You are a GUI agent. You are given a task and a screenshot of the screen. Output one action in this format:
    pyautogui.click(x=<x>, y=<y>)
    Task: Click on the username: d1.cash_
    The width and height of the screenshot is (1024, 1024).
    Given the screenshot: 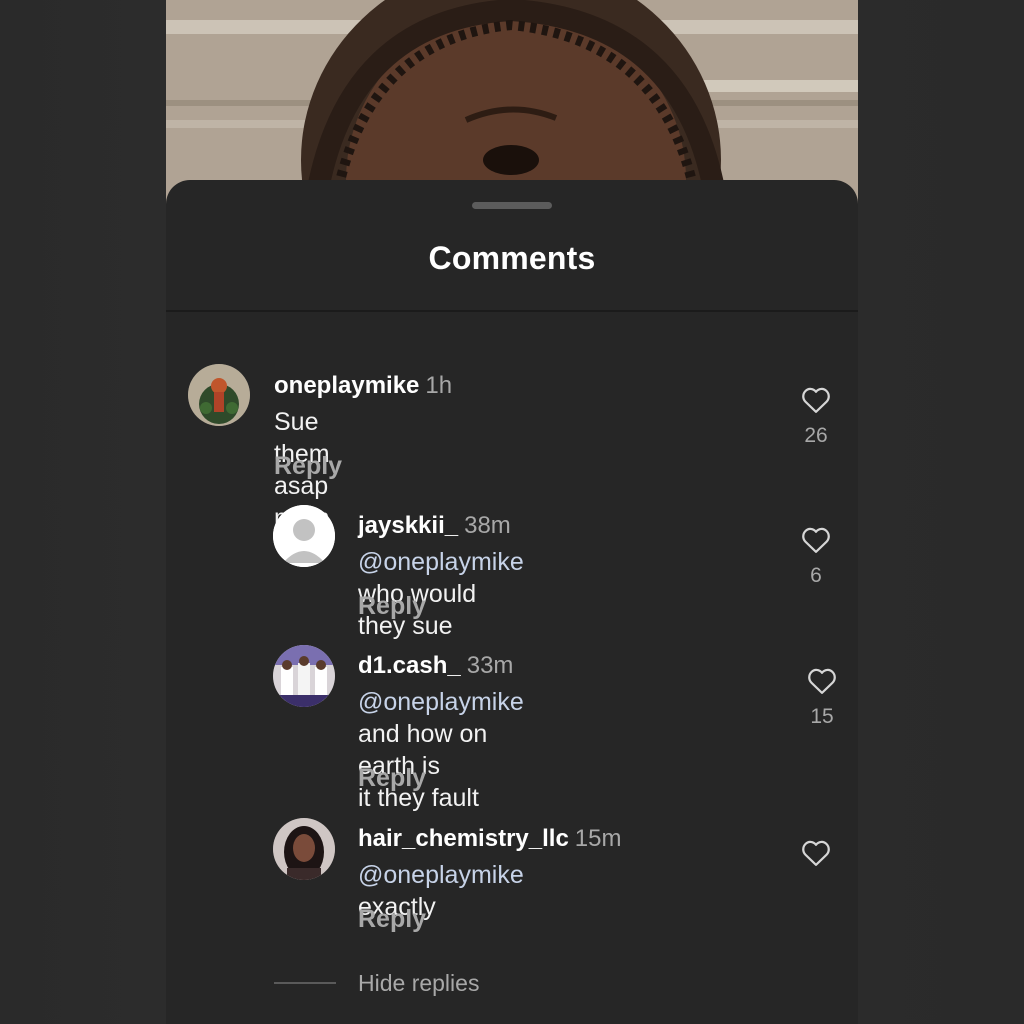 What is the action you would take?
    pyautogui.click(x=409, y=665)
    